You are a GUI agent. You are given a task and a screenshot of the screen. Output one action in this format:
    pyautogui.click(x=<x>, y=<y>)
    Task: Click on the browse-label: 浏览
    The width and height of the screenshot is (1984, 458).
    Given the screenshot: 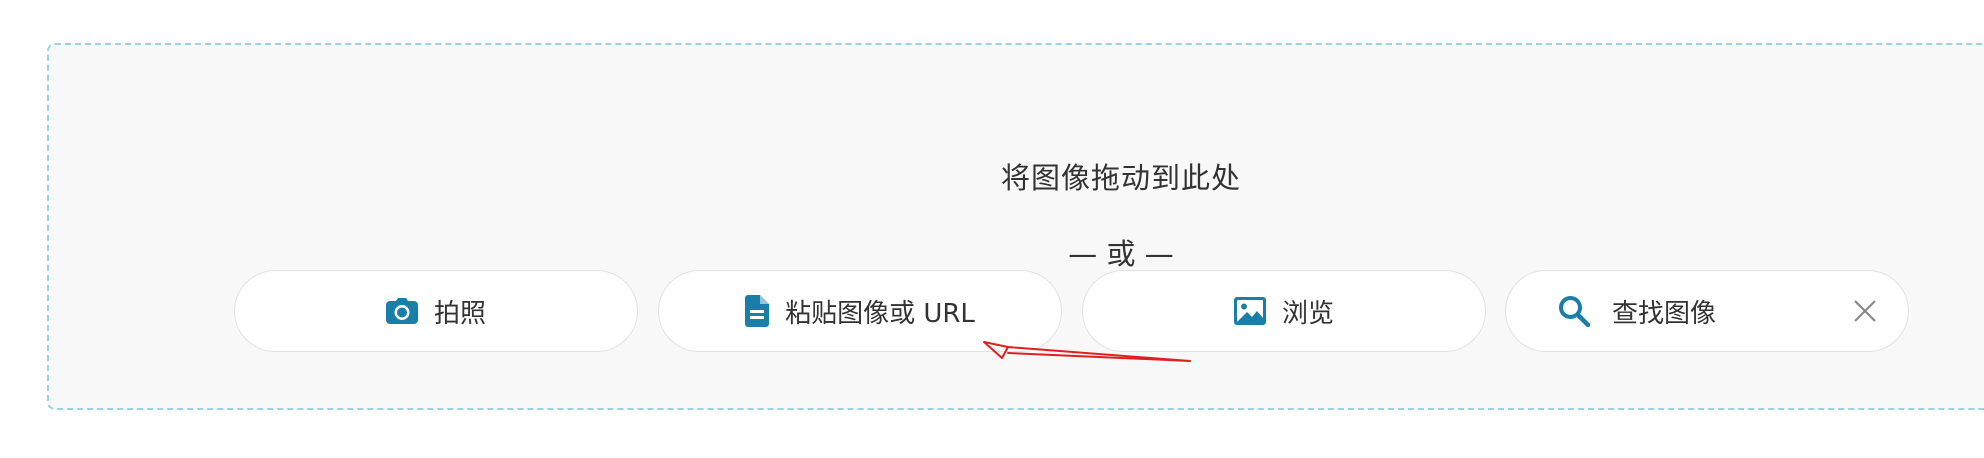 What is the action you would take?
    pyautogui.click(x=1307, y=313)
    